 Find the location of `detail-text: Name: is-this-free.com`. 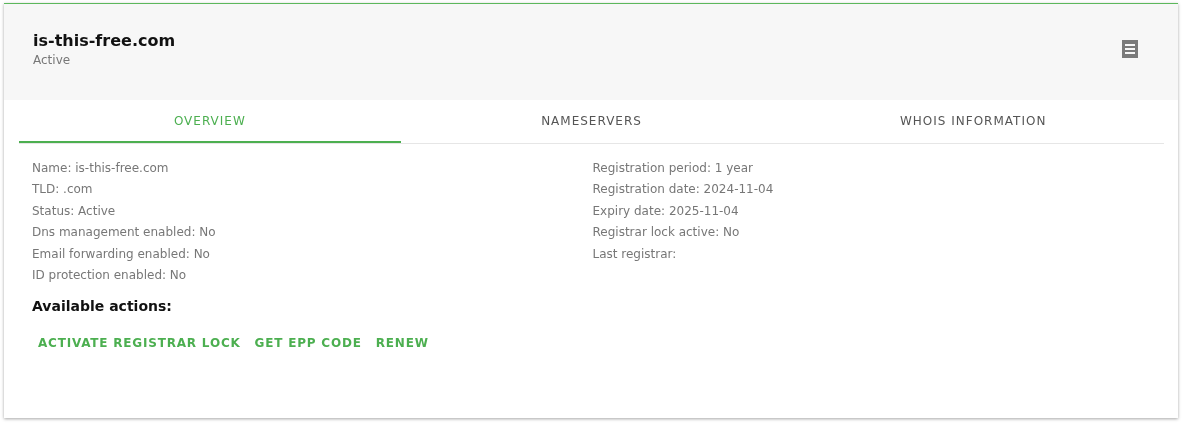

detail-text: Name: is-this-free.com is located at coordinates (101, 168).